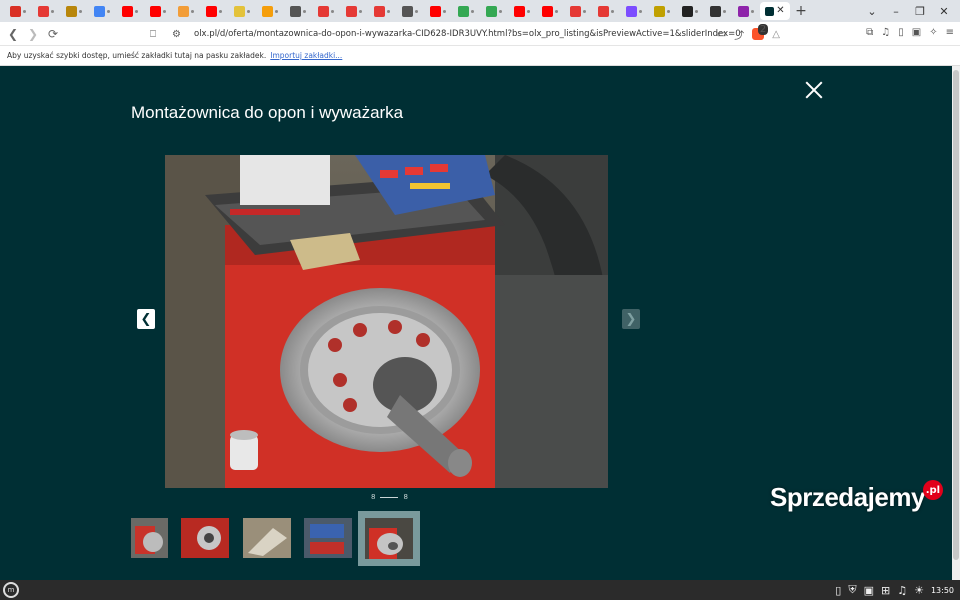 The height and width of the screenshot is (600, 960). I want to click on gift-icon, so click(379, 11).